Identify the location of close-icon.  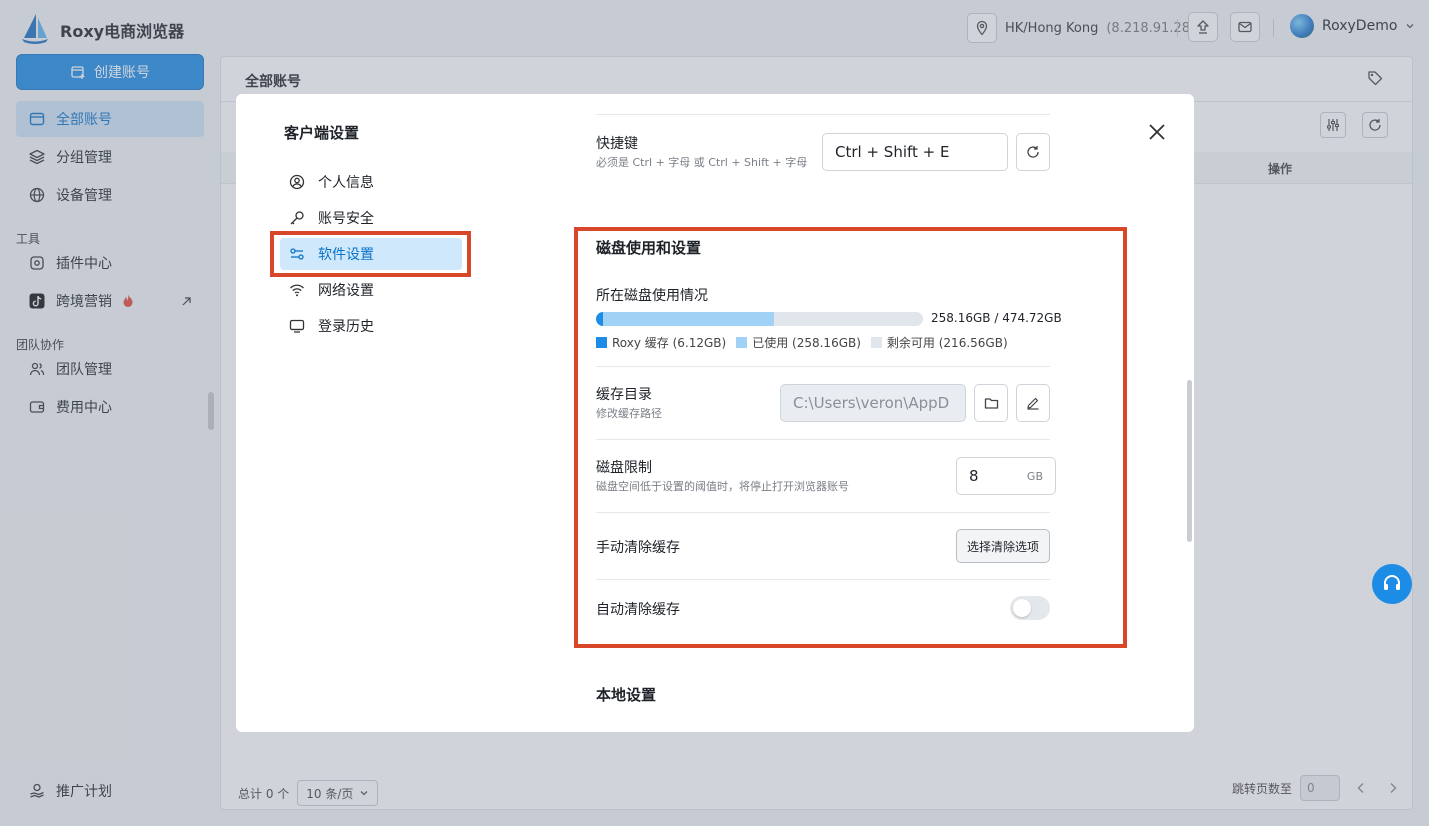
(1157, 132).